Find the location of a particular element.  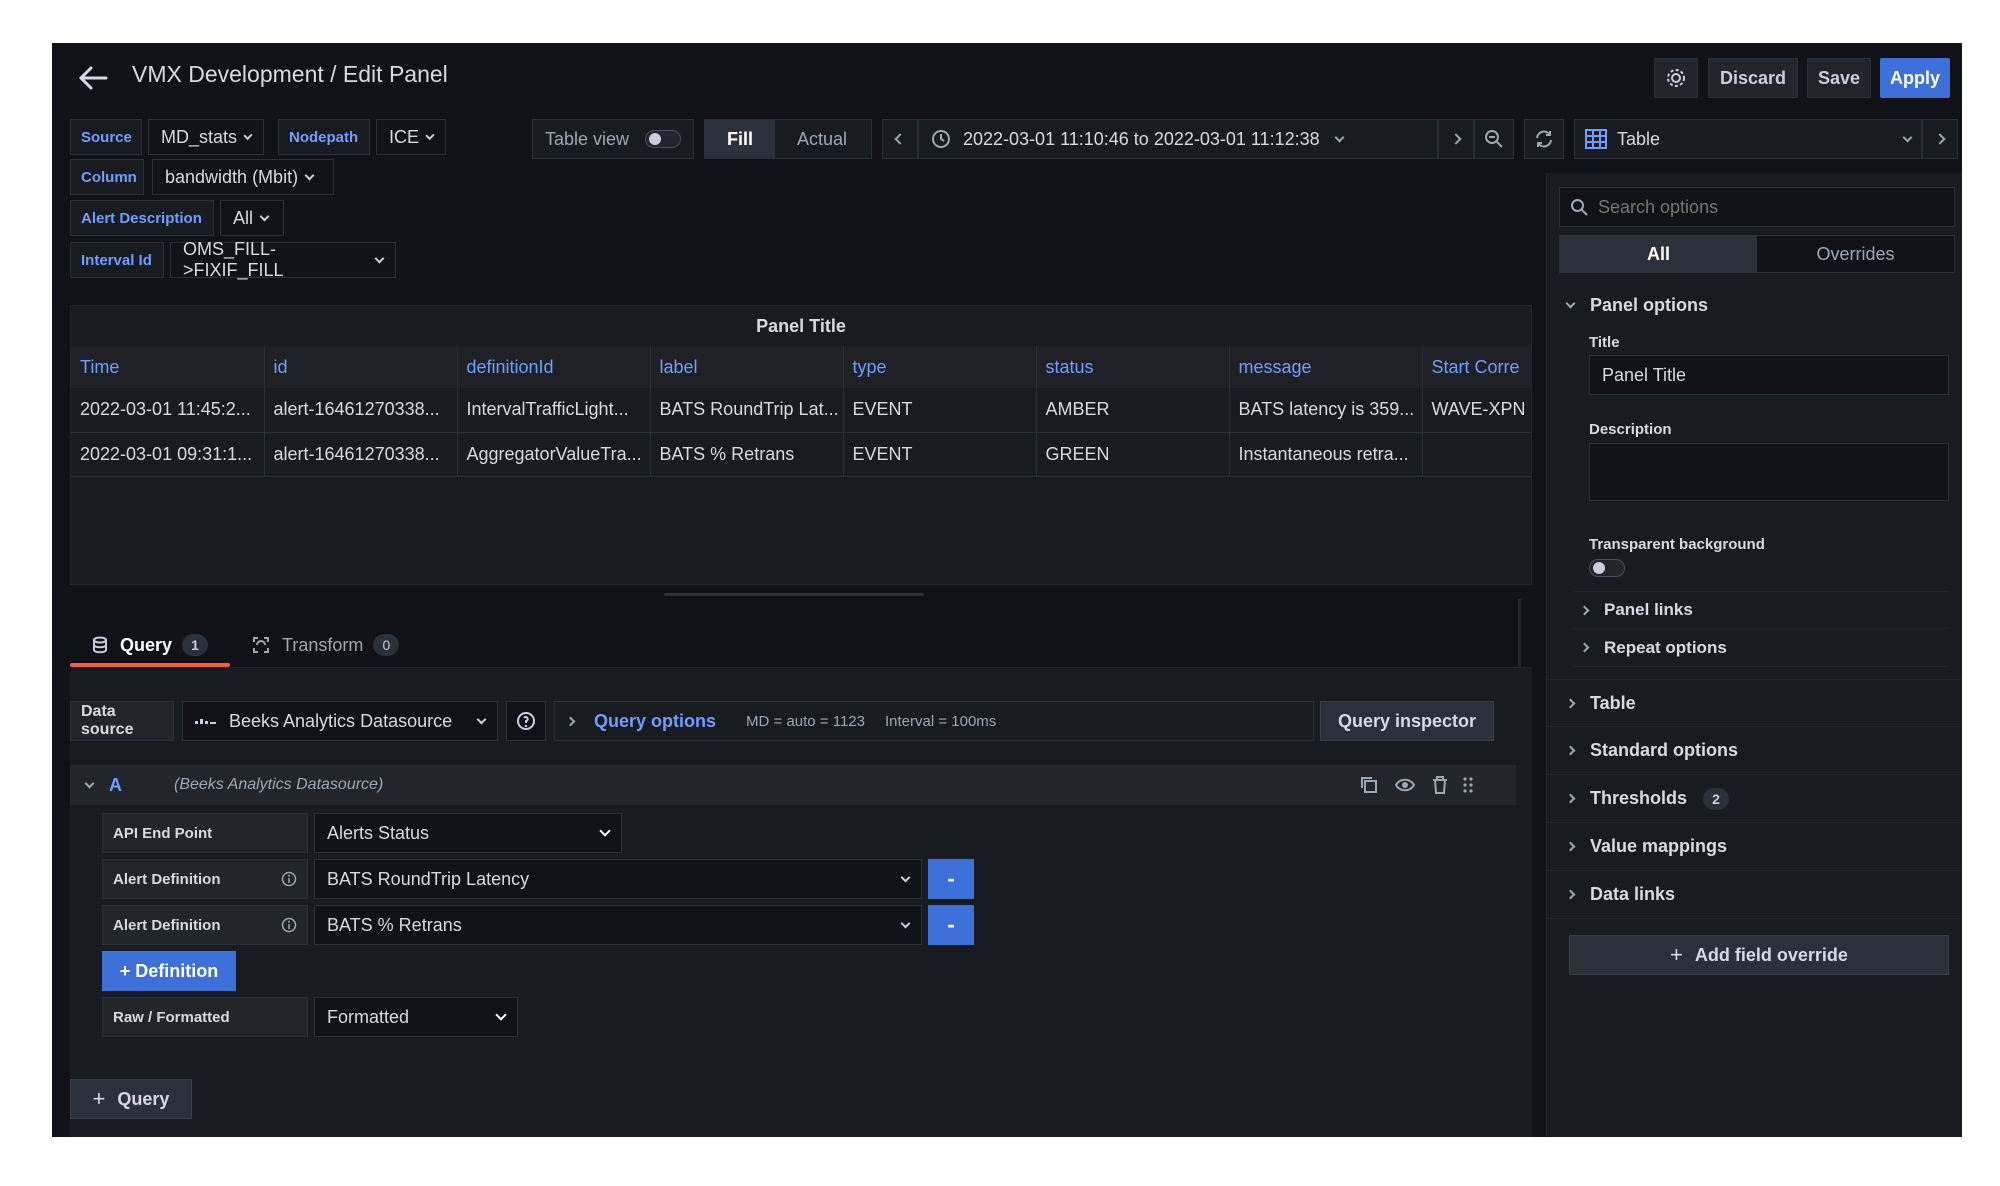

thresholds-section: Thresholds 2 is located at coordinates (1754, 799).